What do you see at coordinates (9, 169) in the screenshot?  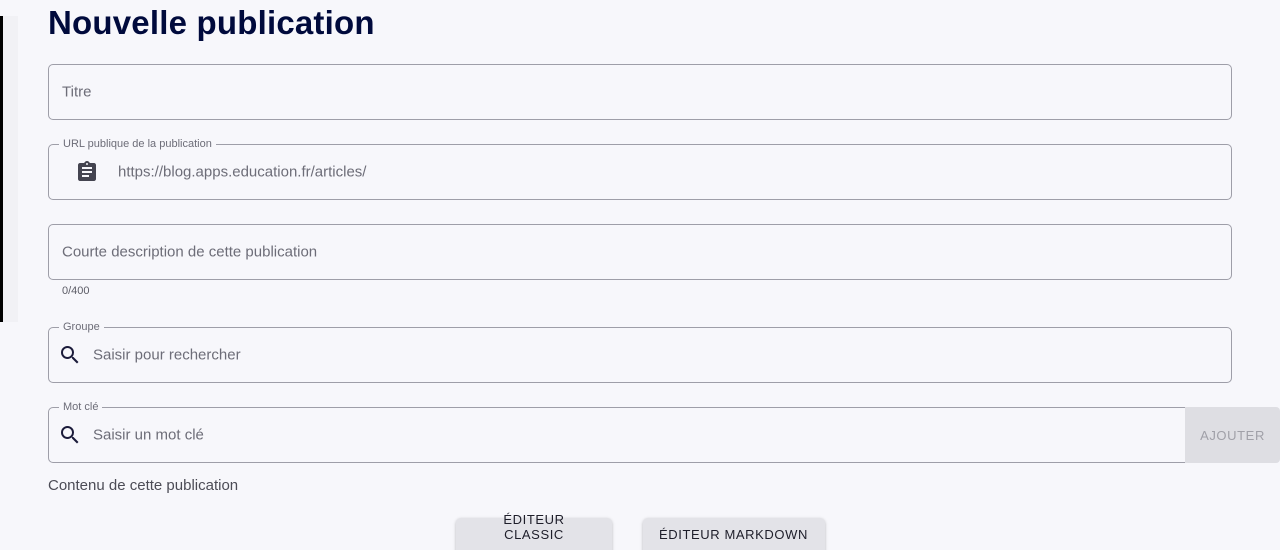 I see `left-rail` at bounding box center [9, 169].